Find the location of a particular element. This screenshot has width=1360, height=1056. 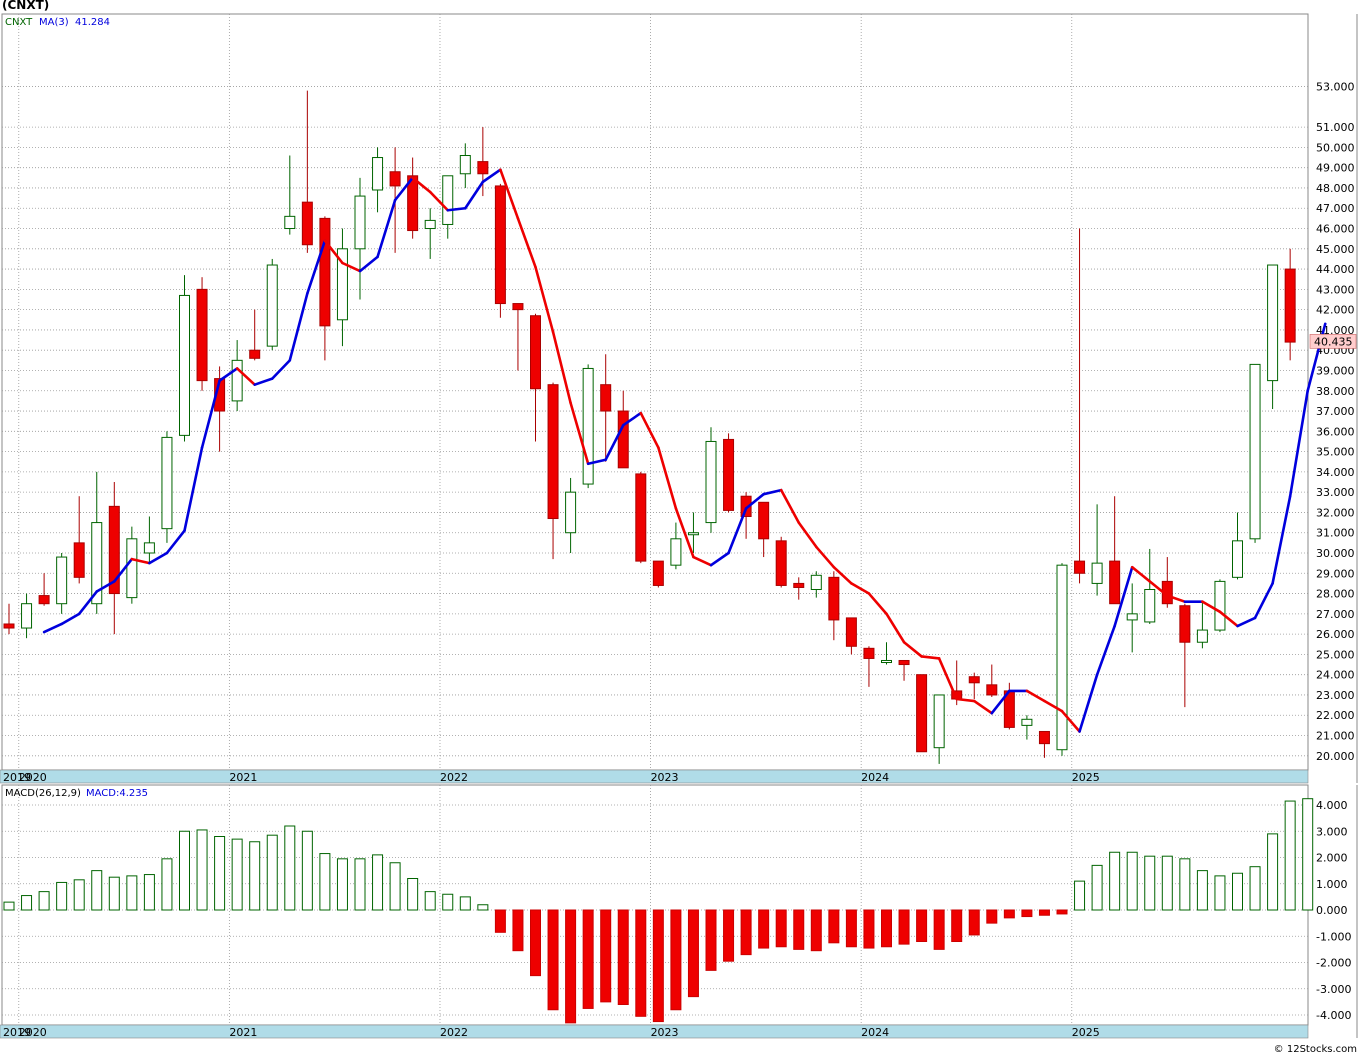

legend-symbol: CNXT is located at coordinates (19, 22).